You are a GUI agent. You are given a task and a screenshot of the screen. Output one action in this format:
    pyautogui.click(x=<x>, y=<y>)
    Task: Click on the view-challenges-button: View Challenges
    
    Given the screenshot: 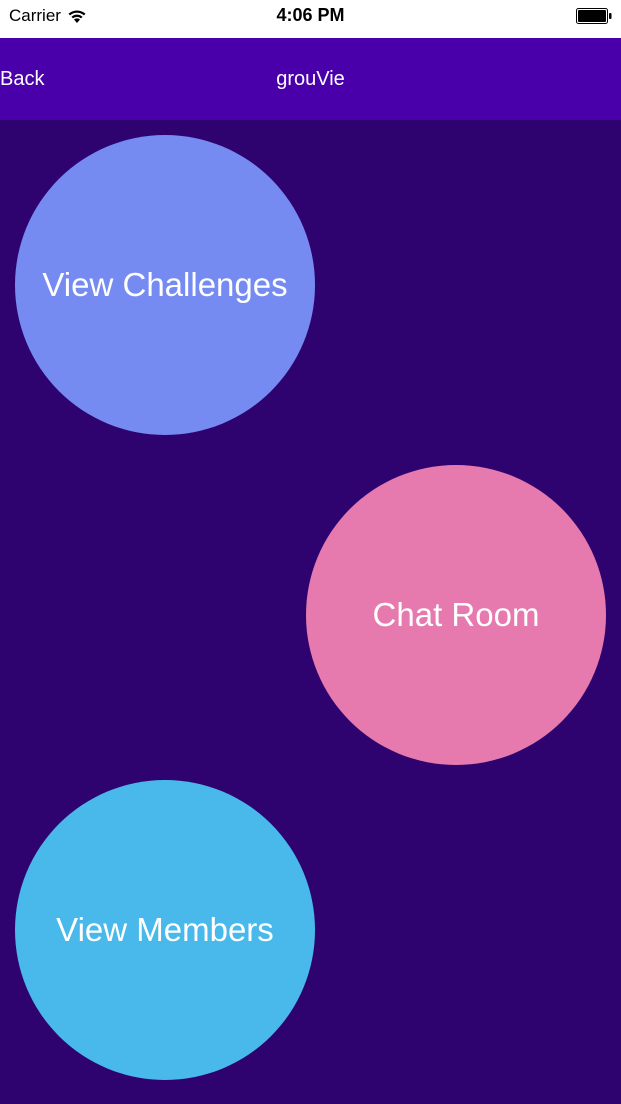 What is the action you would take?
    pyautogui.click(x=165, y=285)
    